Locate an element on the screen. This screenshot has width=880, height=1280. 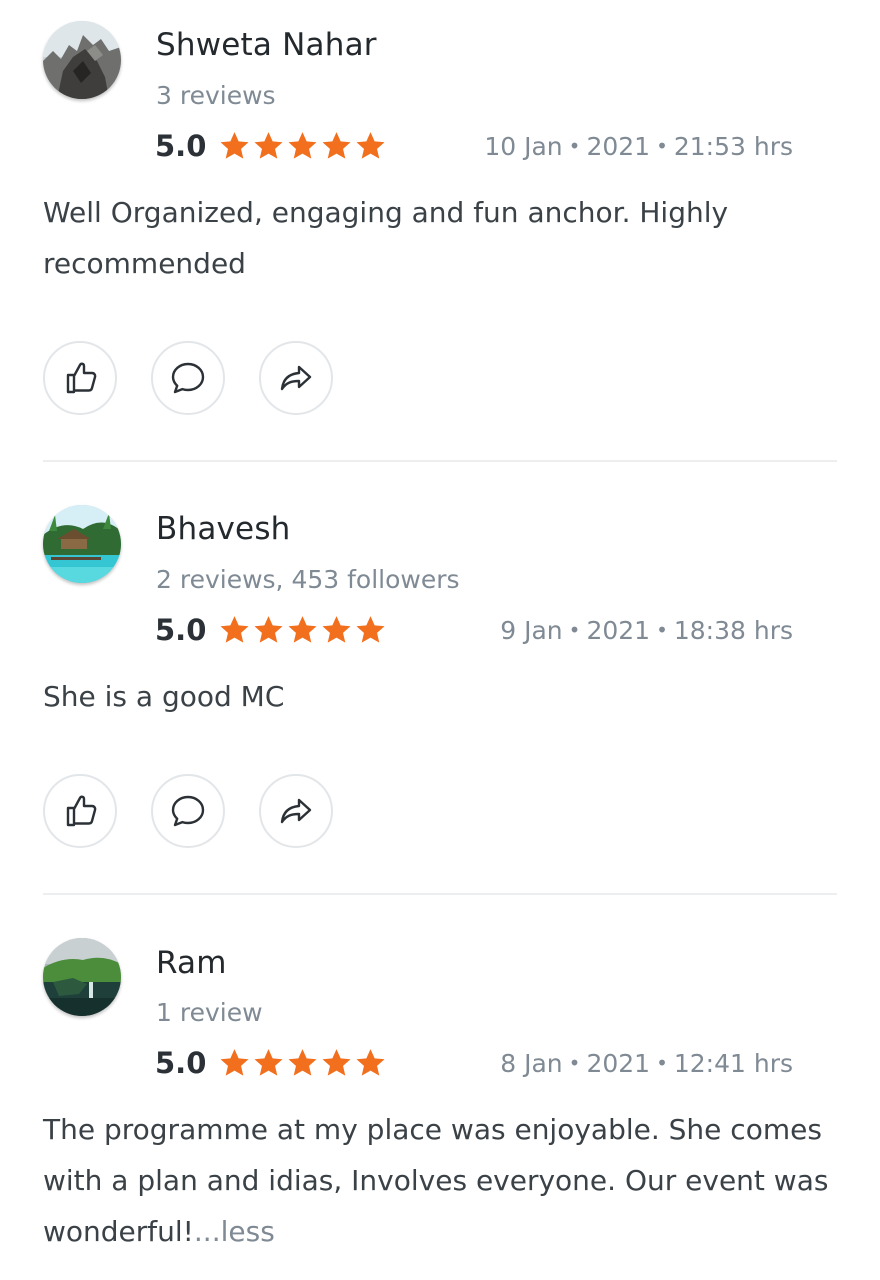
reviewer-stats: 3 reviews is located at coordinates (216, 95).